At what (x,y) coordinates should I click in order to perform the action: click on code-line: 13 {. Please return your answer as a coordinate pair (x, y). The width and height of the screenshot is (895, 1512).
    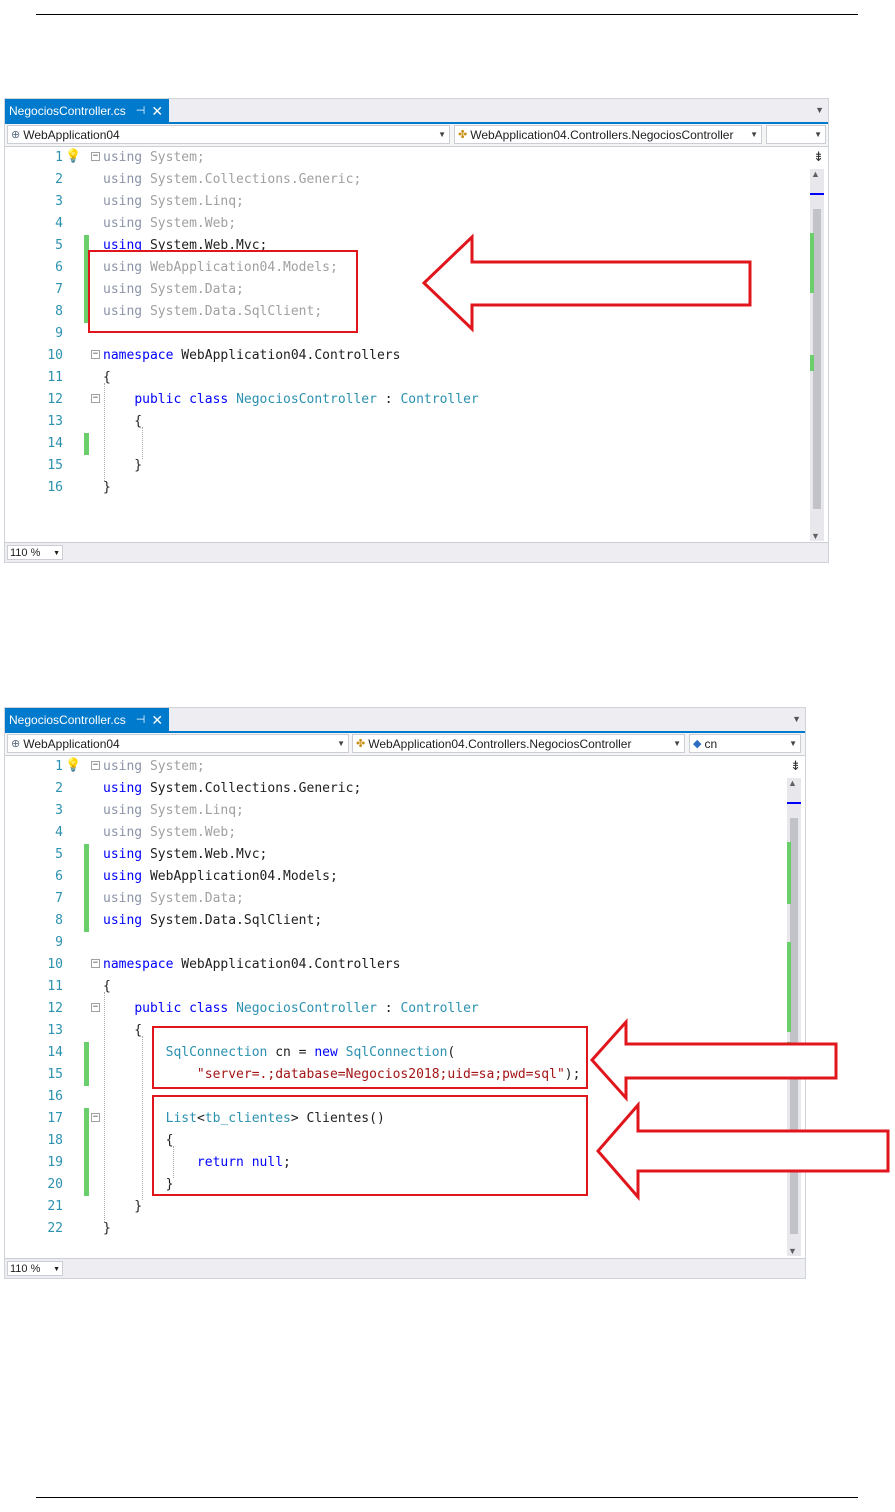
    Looking at the image, I should click on (405, 422).